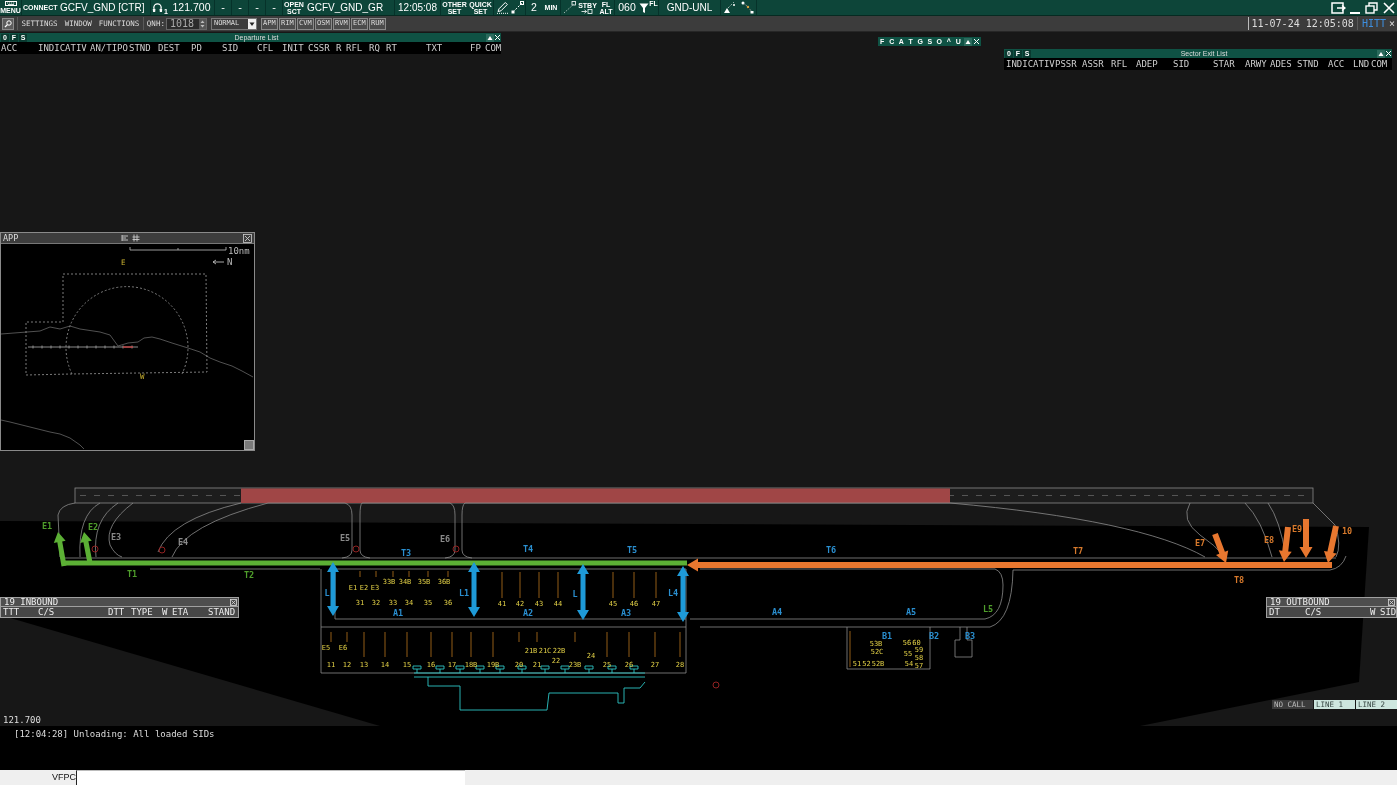 The image size is (1397, 785). Describe the element at coordinates (1281, 64) in the screenshot. I see `column-header: ADES` at that location.